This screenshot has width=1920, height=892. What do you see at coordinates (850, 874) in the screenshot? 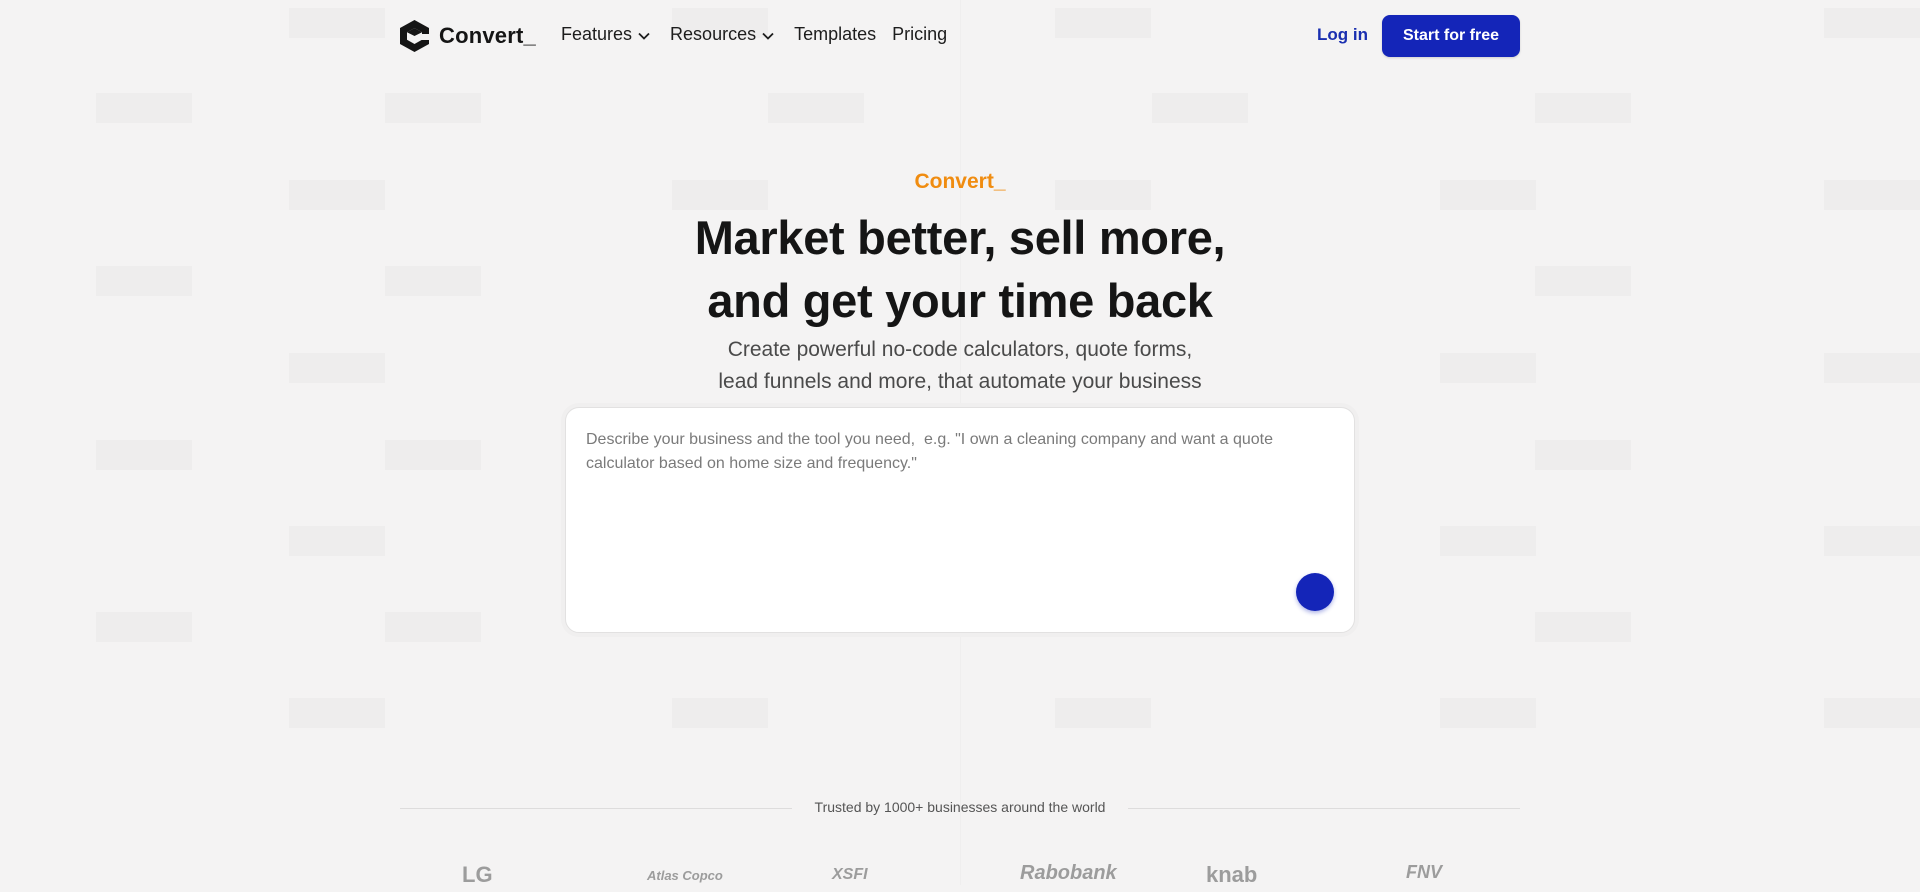
I see `brand-logo-xsfi: XSFI` at bounding box center [850, 874].